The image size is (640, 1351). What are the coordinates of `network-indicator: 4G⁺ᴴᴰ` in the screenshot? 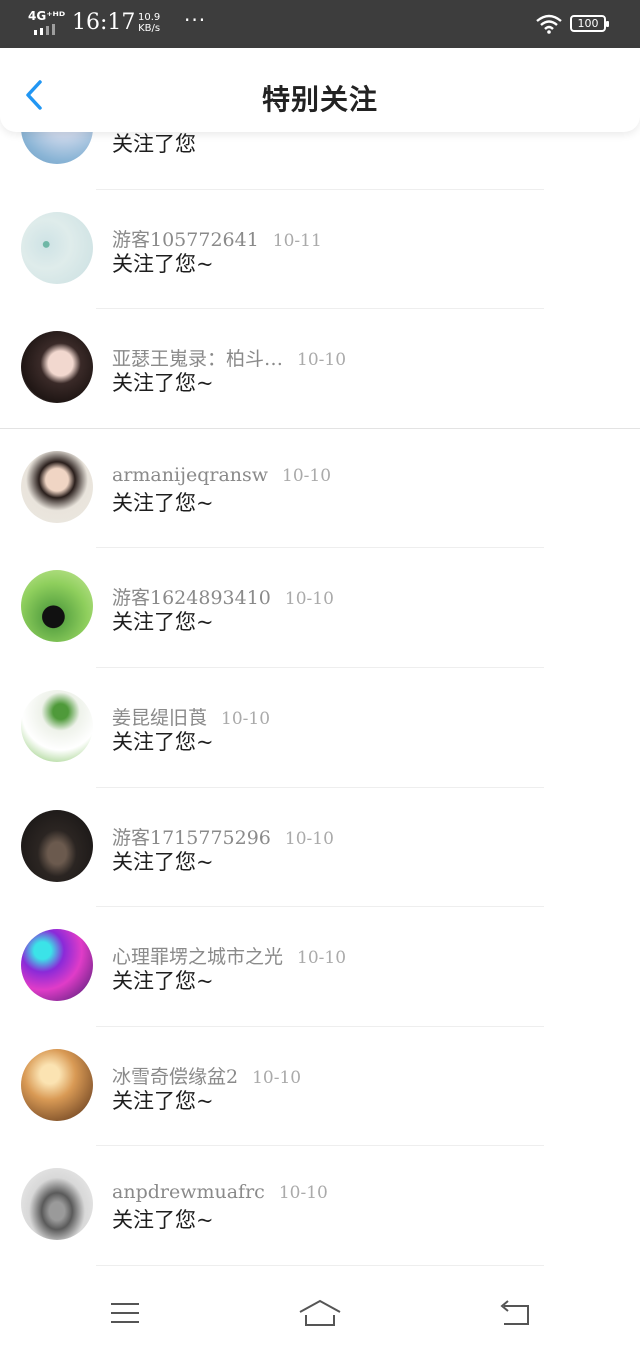 It's located at (47, 16).